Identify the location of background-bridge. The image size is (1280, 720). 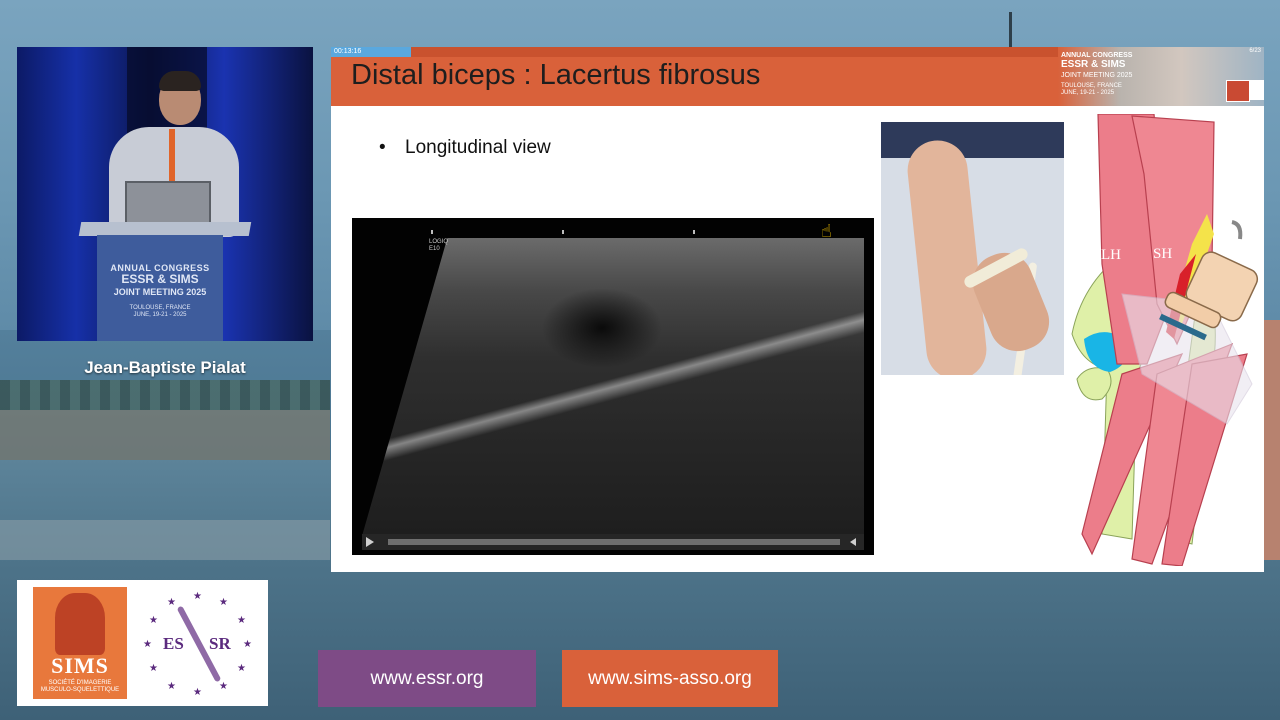
(165, 395).